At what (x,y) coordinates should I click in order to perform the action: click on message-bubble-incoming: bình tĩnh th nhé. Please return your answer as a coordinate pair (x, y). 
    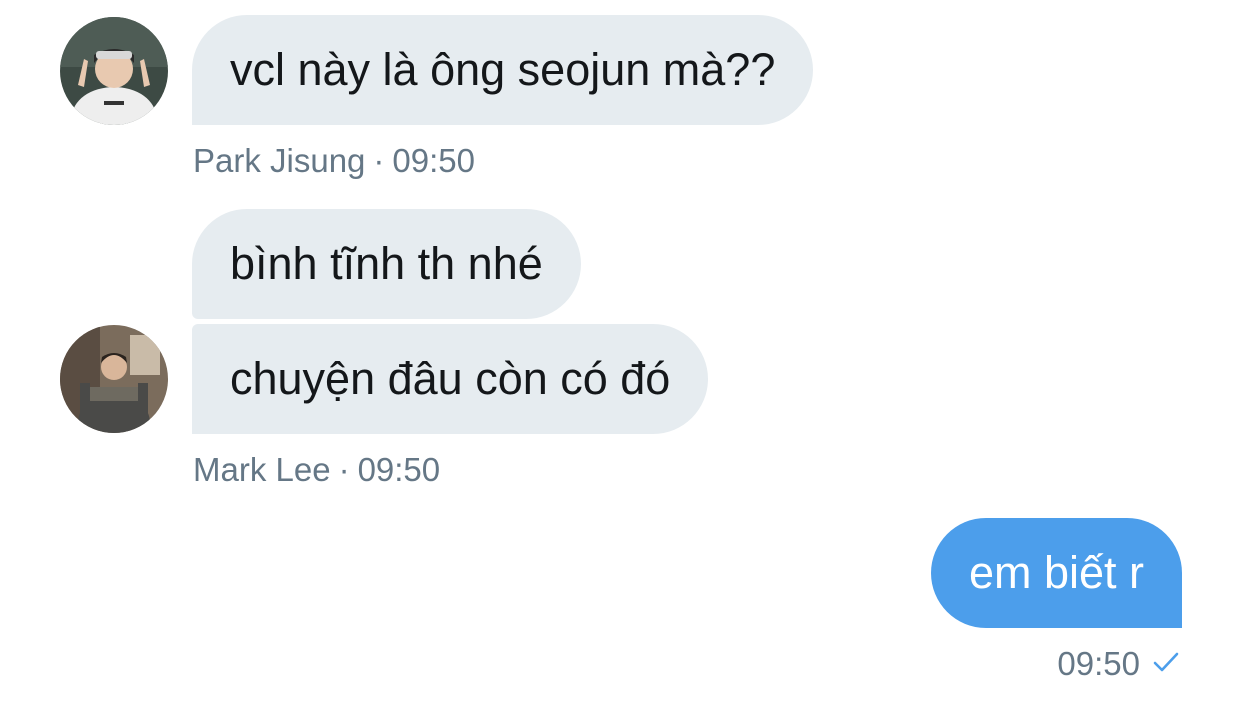
    Looking at the image, I should click on (386, 264).